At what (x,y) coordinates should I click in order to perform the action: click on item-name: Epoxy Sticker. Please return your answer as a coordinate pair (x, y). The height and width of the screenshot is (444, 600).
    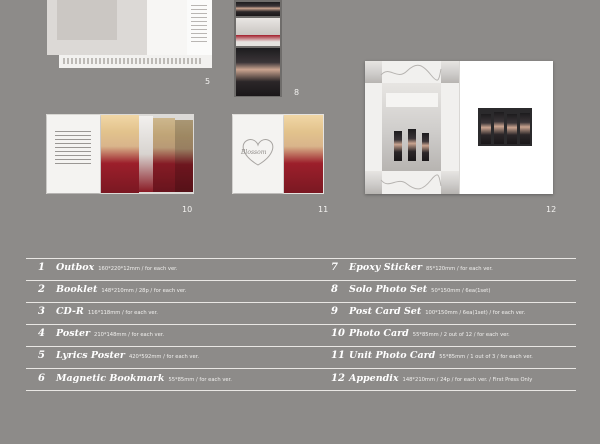
    Looking at the image, I should click on (385, 267).